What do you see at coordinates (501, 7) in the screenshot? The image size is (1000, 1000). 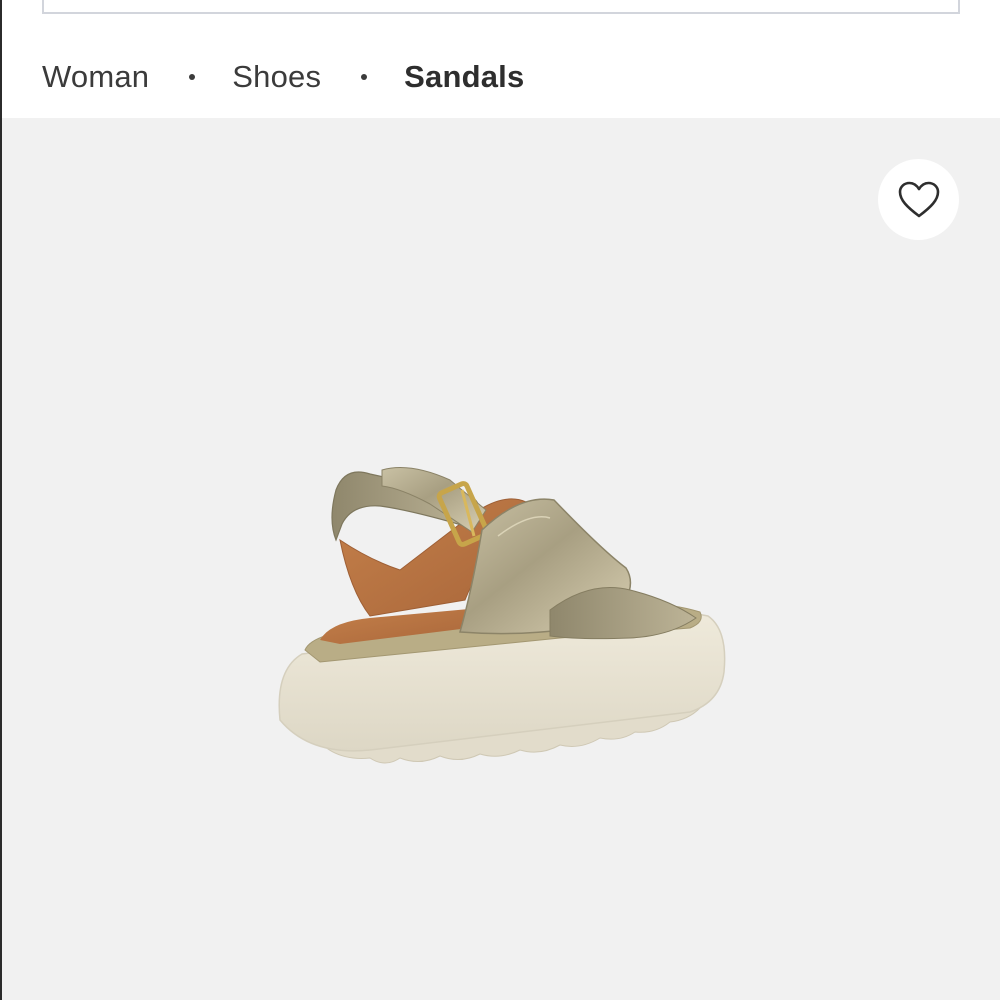 I see `search-input` at bounding box center [501, 7].